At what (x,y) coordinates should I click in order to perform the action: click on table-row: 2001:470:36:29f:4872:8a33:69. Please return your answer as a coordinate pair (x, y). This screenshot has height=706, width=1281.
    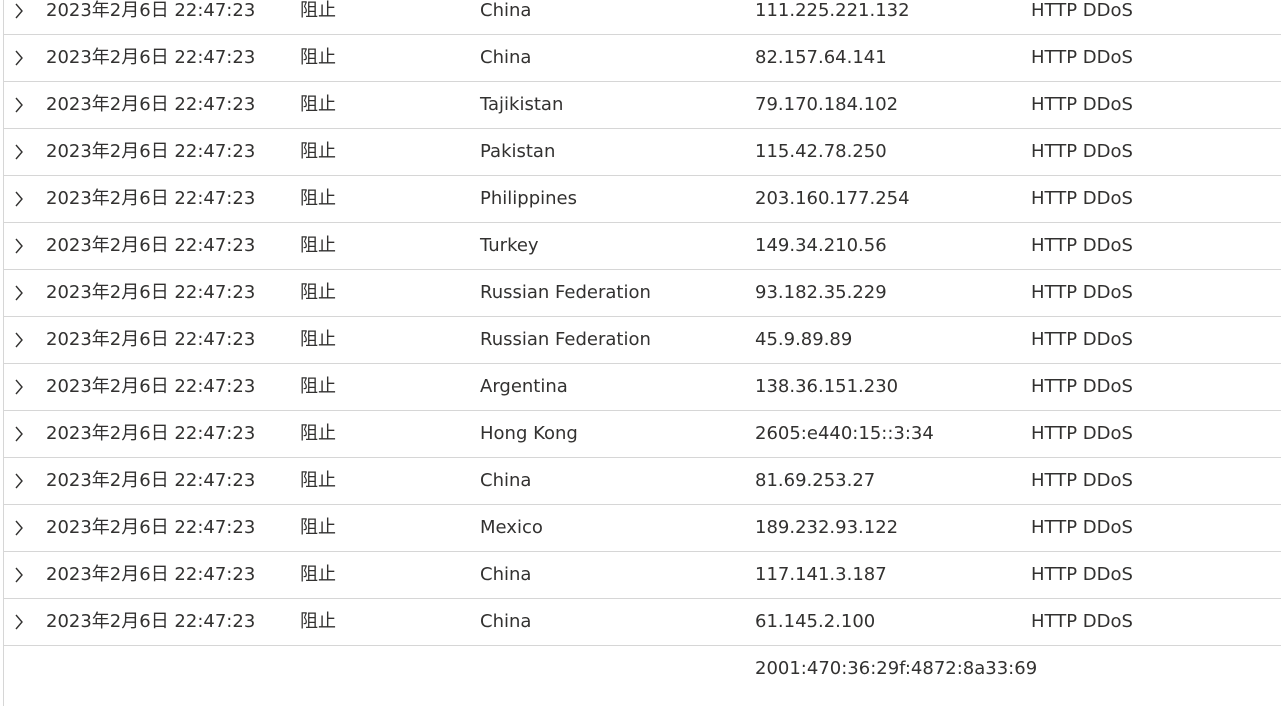
    Looking at the image, I should click on (642, 676).